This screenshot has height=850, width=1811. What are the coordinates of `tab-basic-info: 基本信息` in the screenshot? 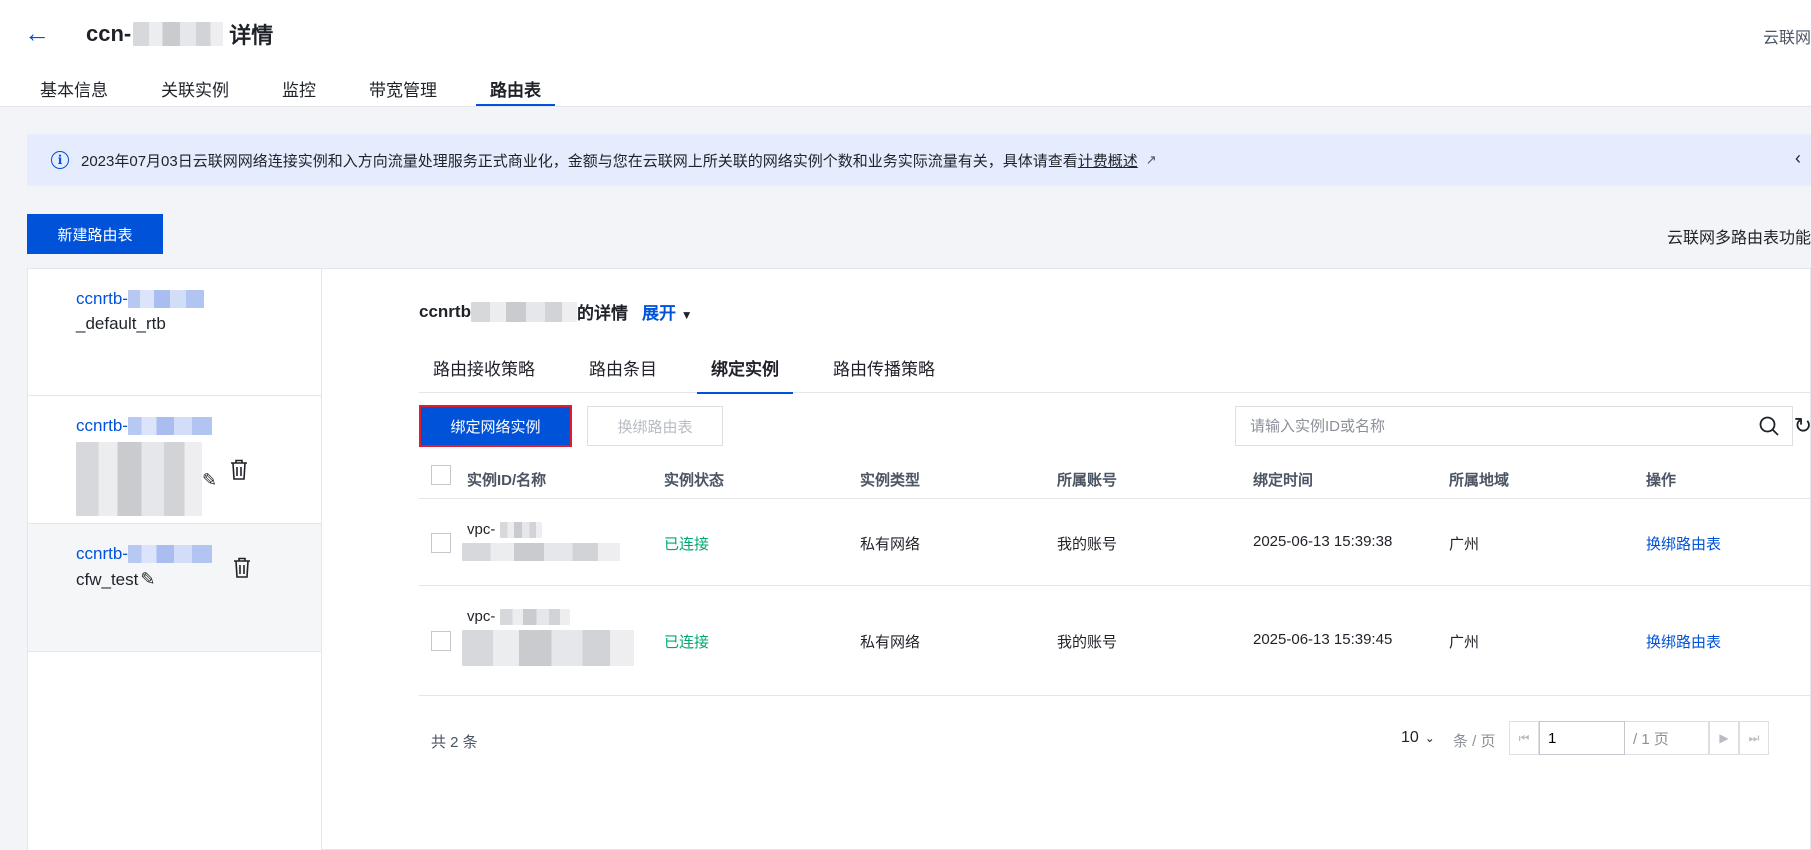 It's located at (74, 89).